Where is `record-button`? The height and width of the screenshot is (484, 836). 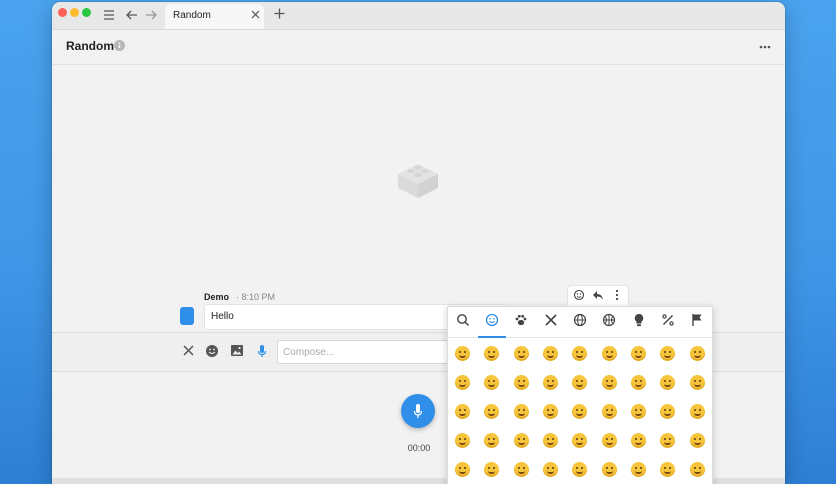 record-button is located at coordinates (418, 411).